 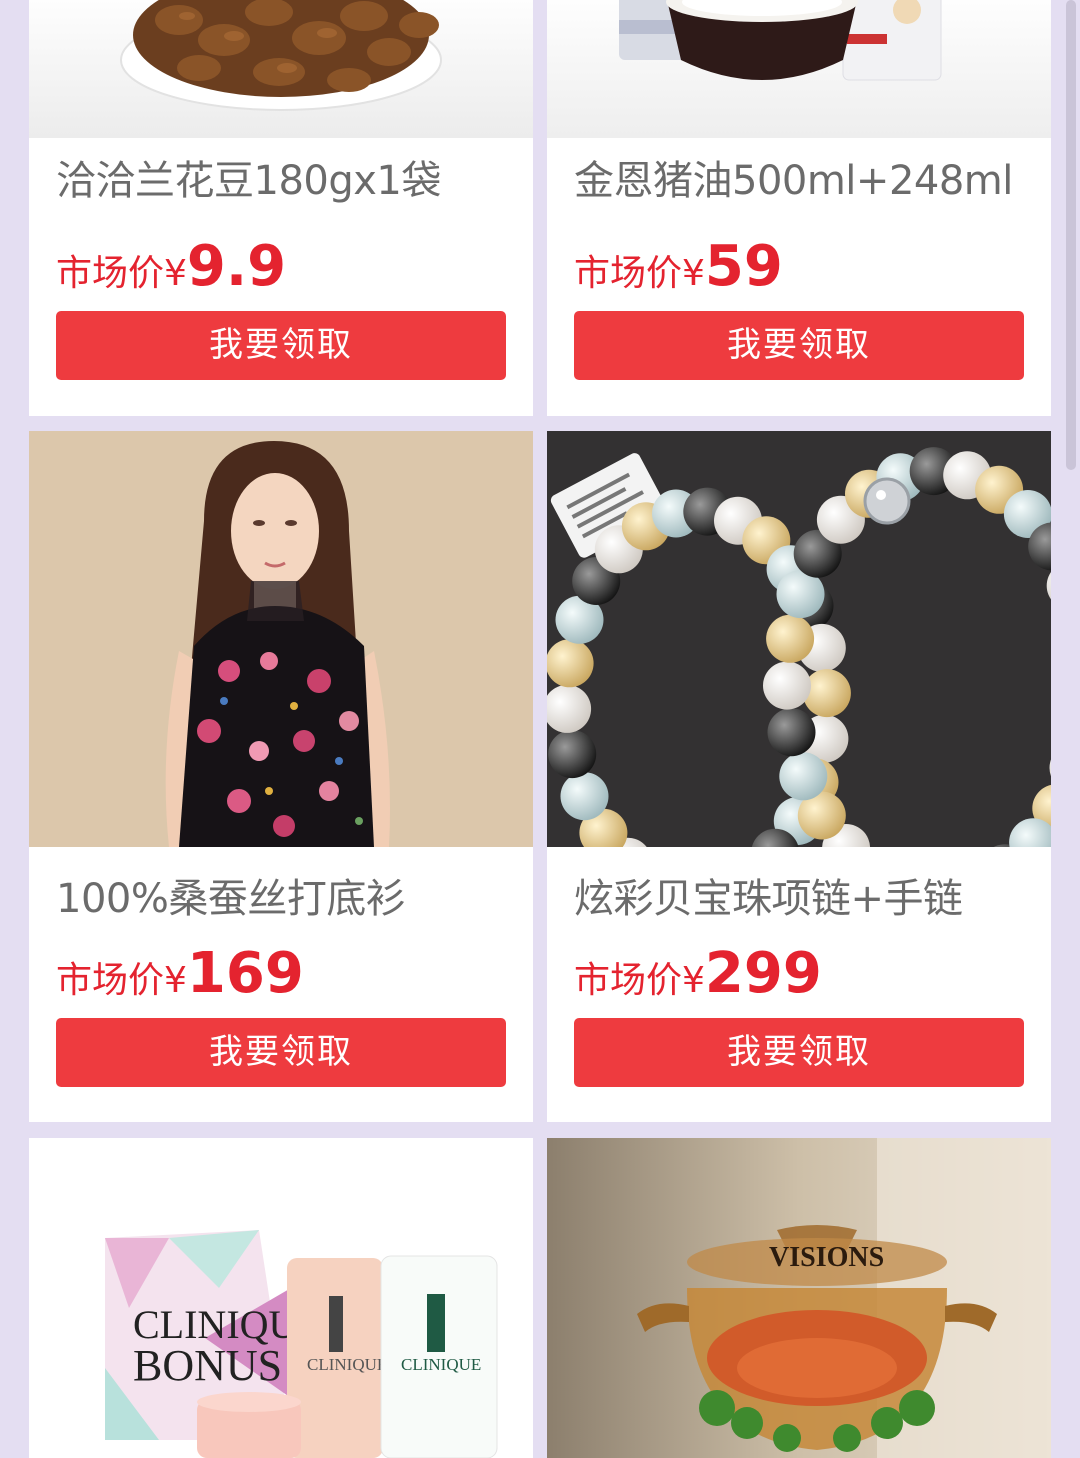 What do you see at coordinates (284, 177) in the screenshot?
I see `product-title: 洽洽兰花豆180gx1袋` at bounding box center [284, 177].